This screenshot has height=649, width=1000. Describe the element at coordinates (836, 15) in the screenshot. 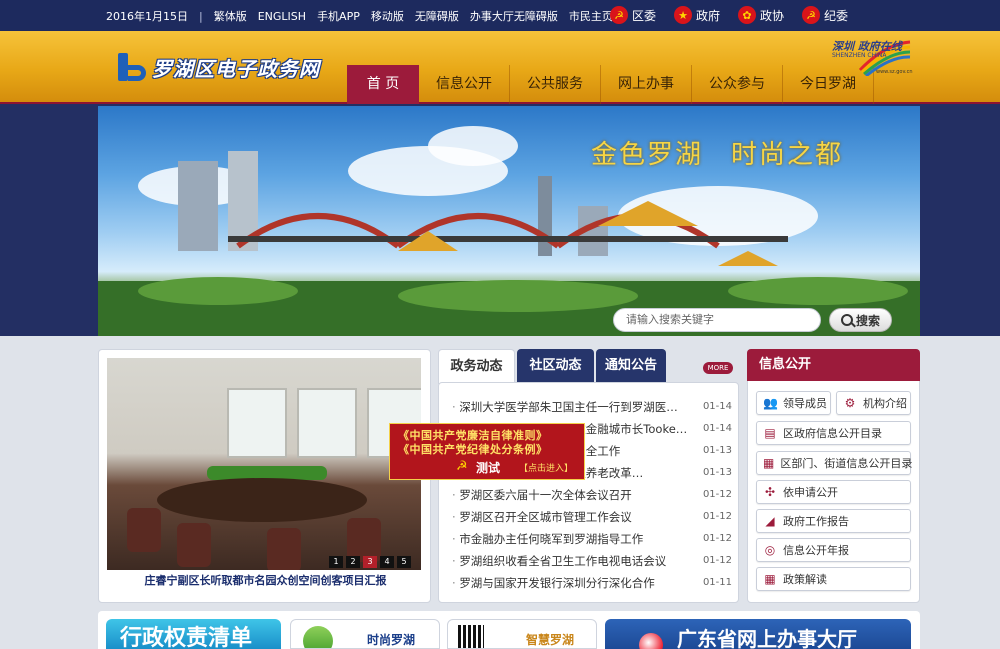

I see `org-label: 纪委` at that location.